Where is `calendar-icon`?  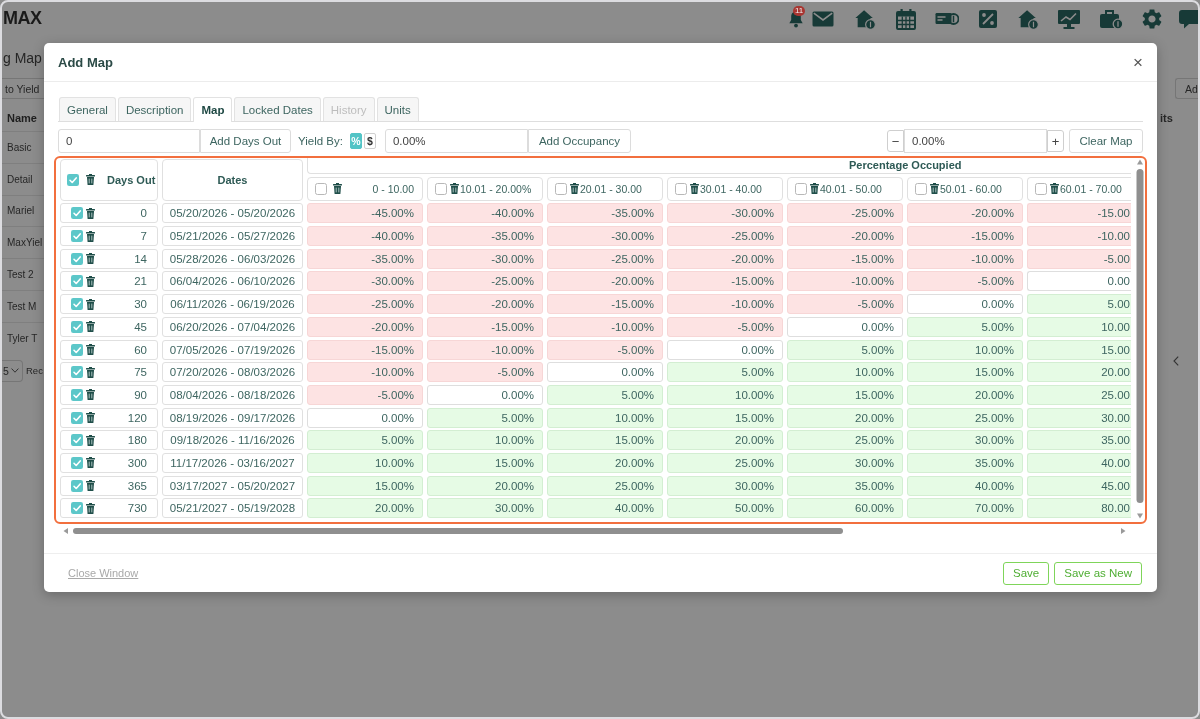
calendar-icon is located at coordinates (906, 19).